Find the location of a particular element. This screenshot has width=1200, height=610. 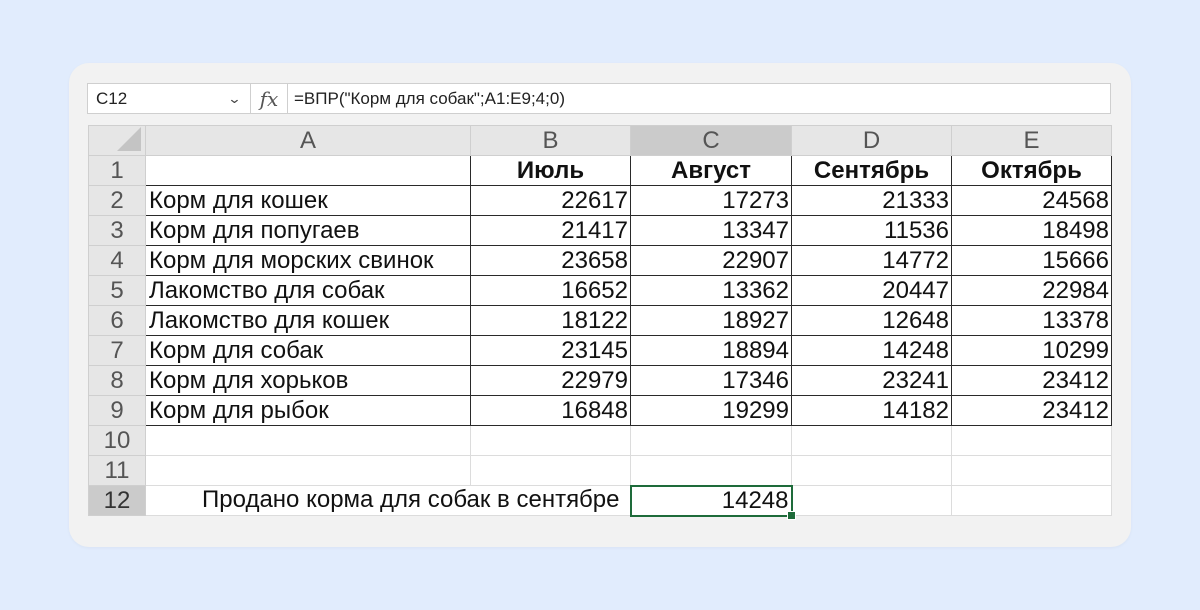

row-header: 10 is located at coordinates (117, 440).